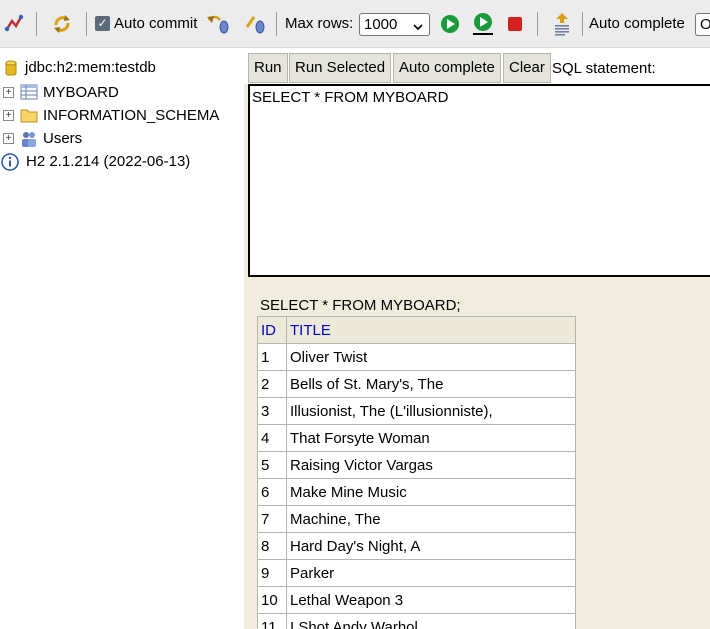 The image size is (710, 629). What do you see at coordinates (272, 573) in the screenshot?
I see `cell-id: 9` at bounding box center [272, 573].